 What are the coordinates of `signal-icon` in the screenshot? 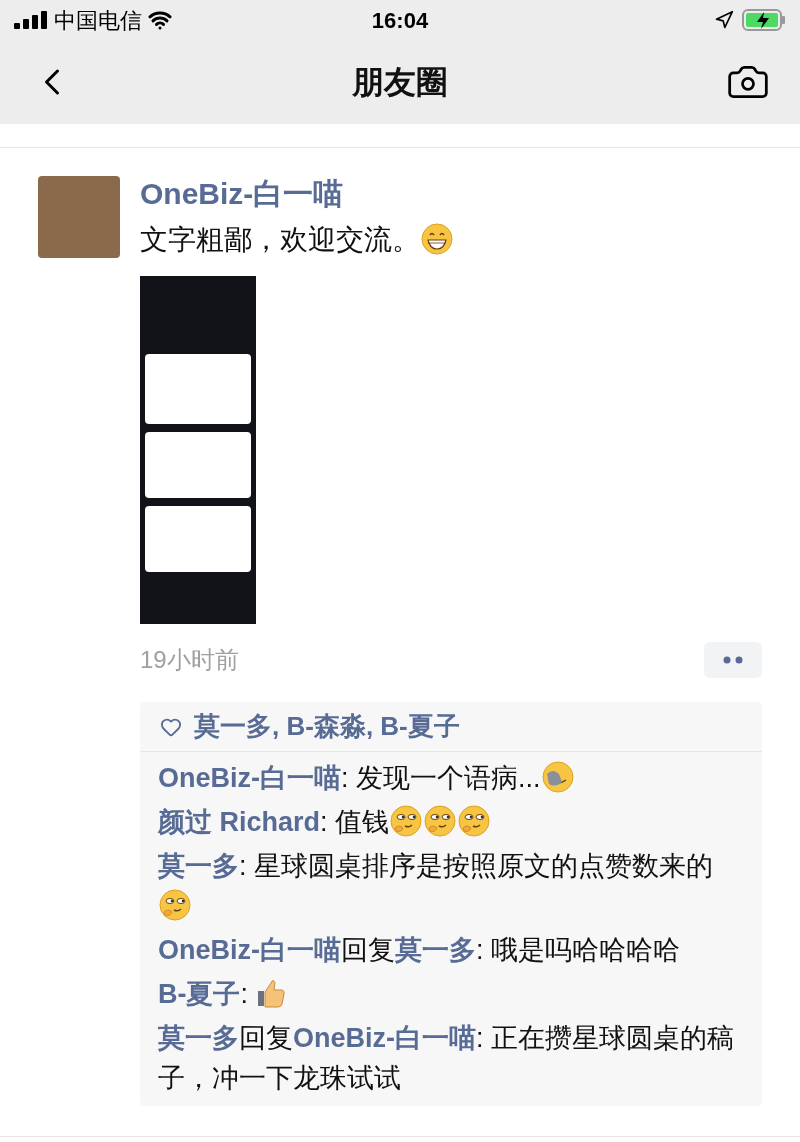 It's located at (31, 20).